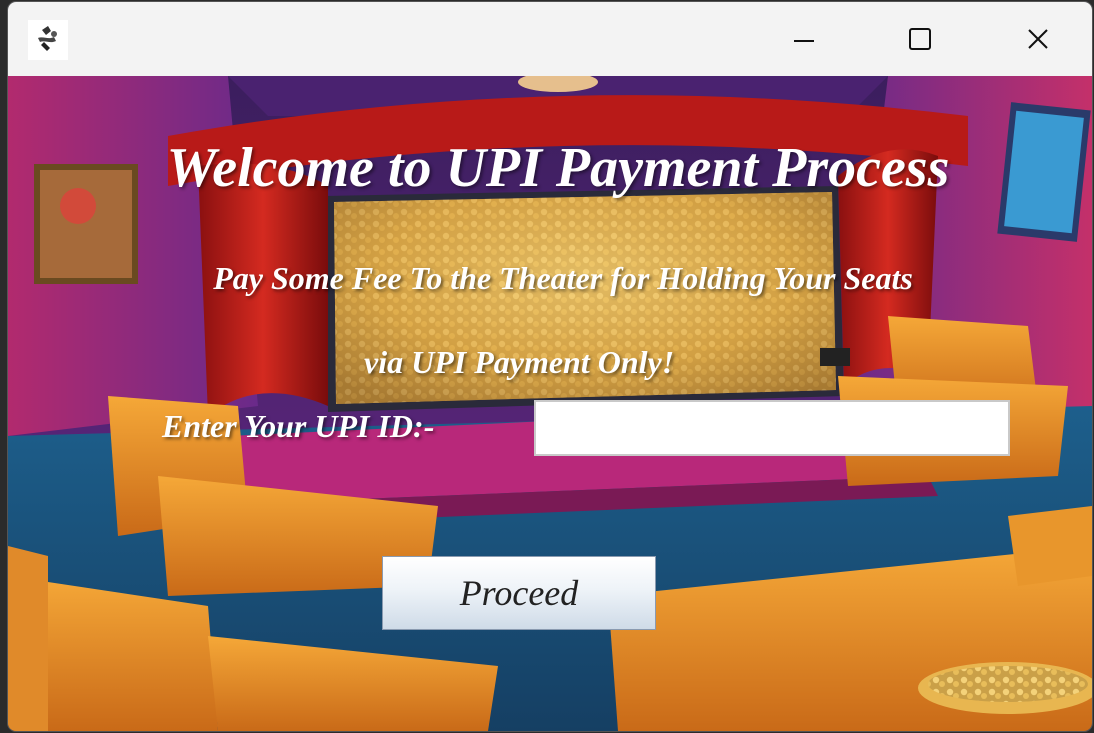 The height and width of the screenshot is (733, 1094). I want to click on minimize-button, so click(804, 39).